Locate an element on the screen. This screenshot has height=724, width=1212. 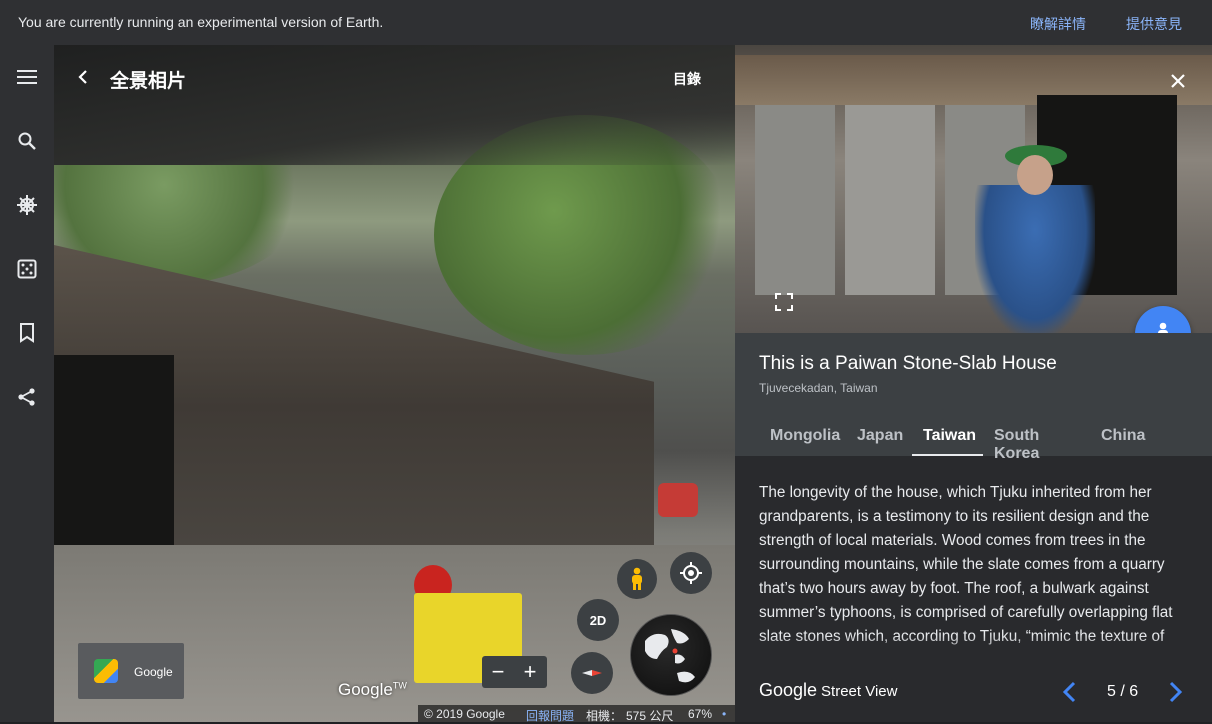
menu-icon is located at coordinates (27, 77).